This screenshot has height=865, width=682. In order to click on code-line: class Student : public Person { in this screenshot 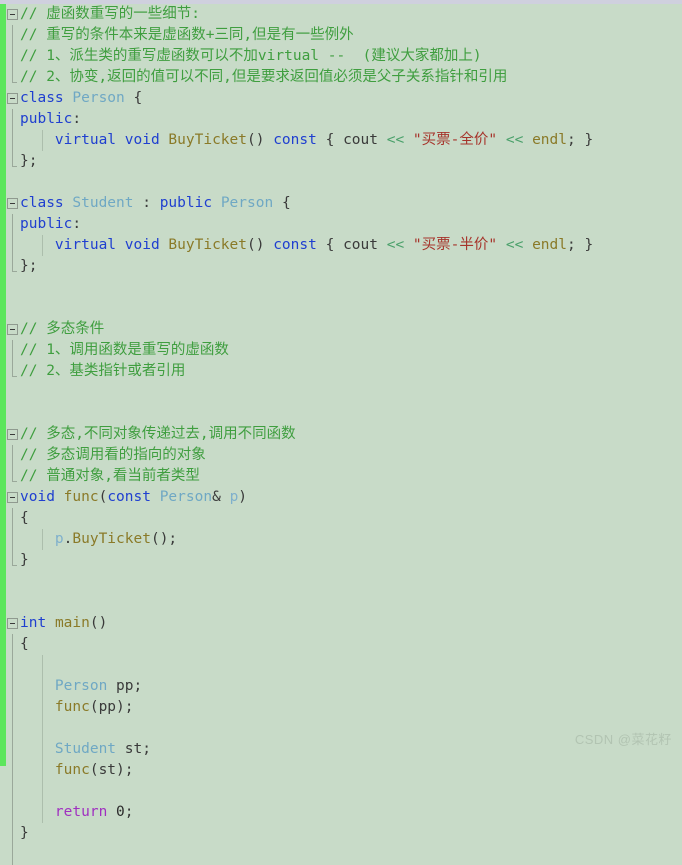, I will do `click(341, 203)`.